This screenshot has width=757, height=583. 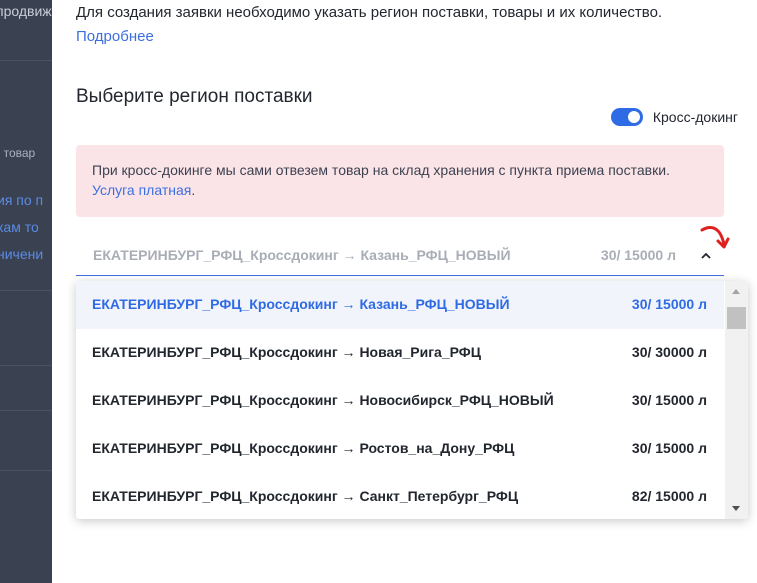 I want to click on option-amount: 82/ 15000 л, so click(x=669, y=496).